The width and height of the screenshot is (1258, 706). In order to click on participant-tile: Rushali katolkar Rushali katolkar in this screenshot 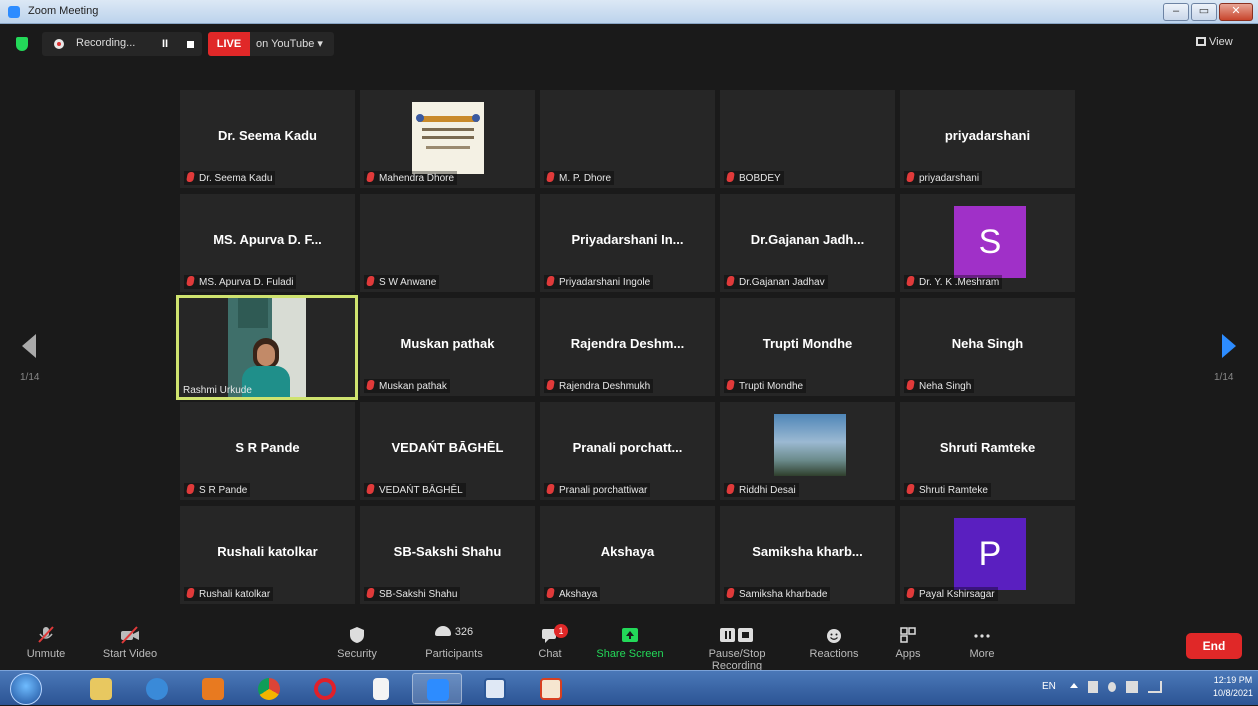, I will do `click(267, 555)`.